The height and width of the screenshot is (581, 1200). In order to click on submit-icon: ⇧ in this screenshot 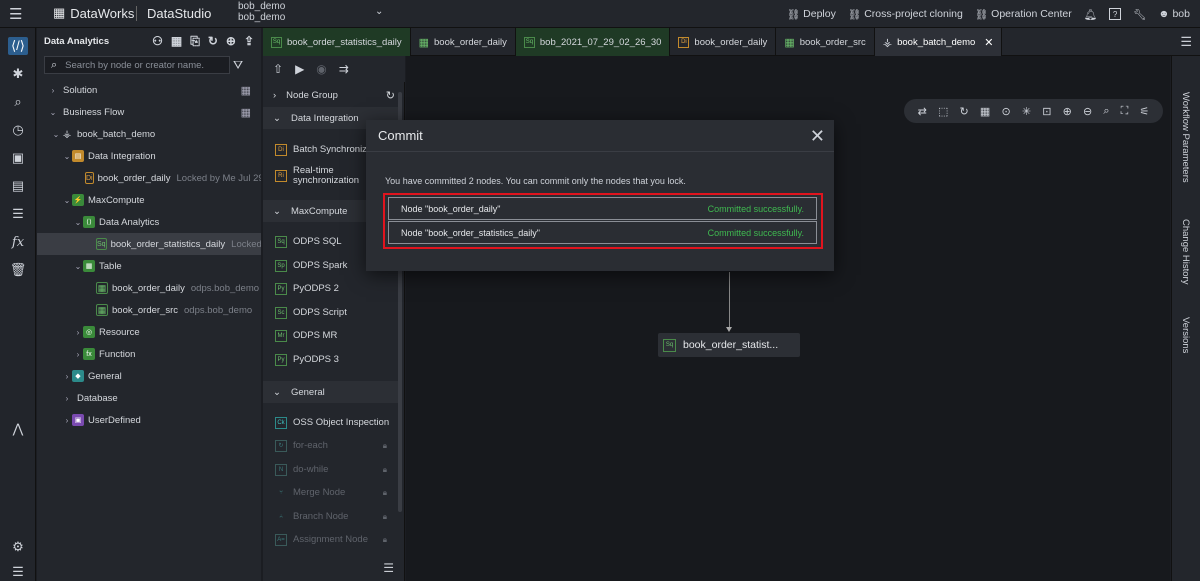, I will do `click(278, 69)`.